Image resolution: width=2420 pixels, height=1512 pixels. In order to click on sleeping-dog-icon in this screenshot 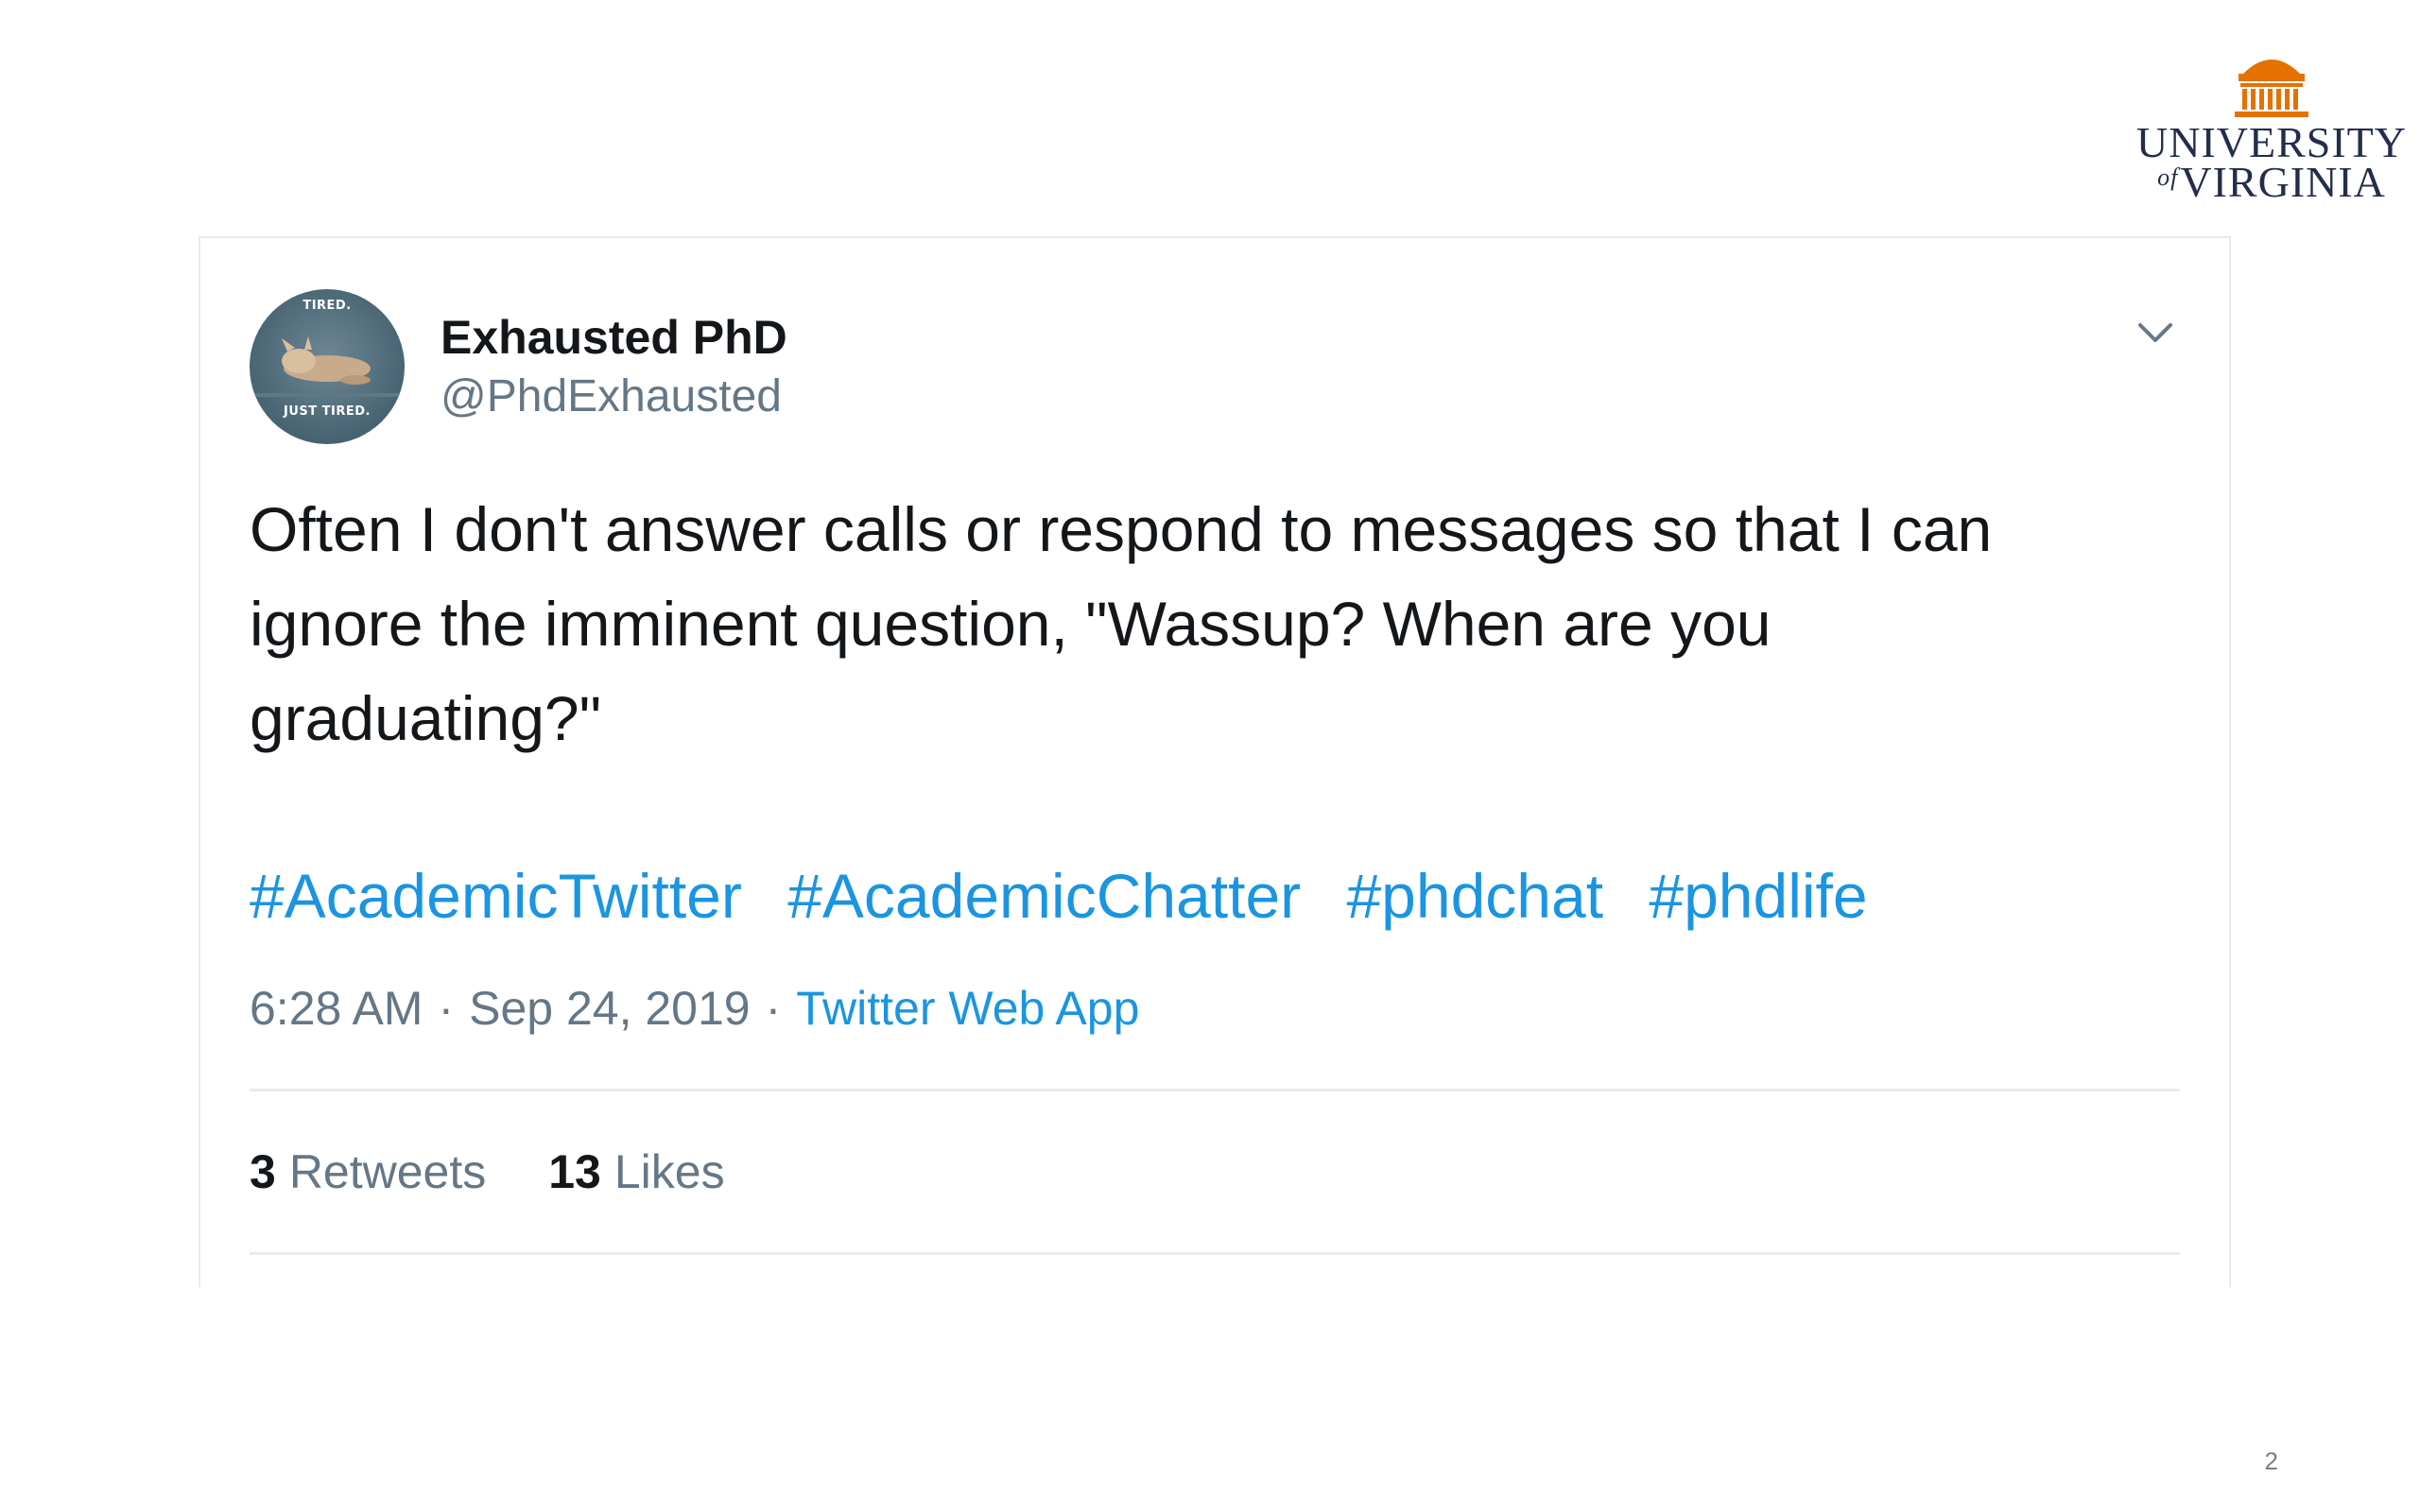, I will do `click(327, 366)`.